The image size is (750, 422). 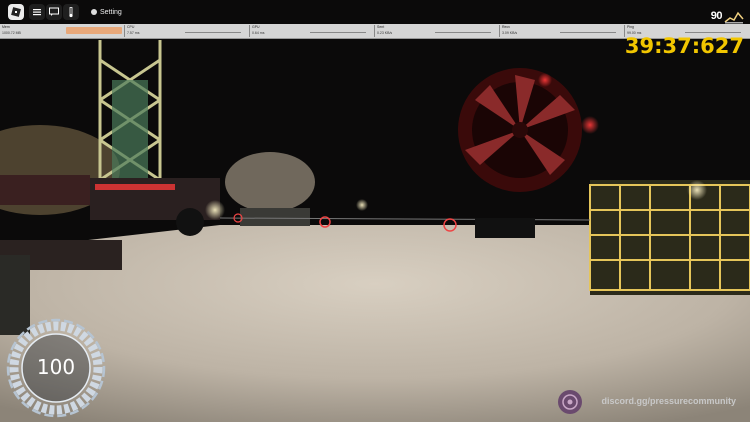 I want to click on stat-cpu-value: 7.57 ms, so click(x=133, y=33).